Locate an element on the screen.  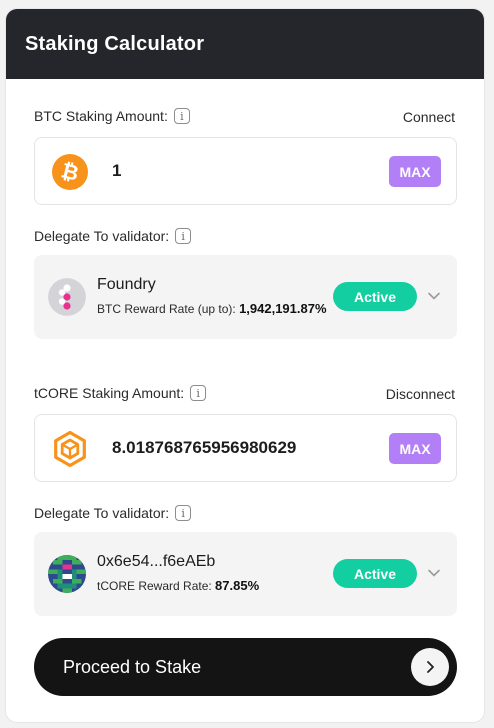
proceed-to-stake-button: Proceed to Stake is located at coordinates (245, 667).